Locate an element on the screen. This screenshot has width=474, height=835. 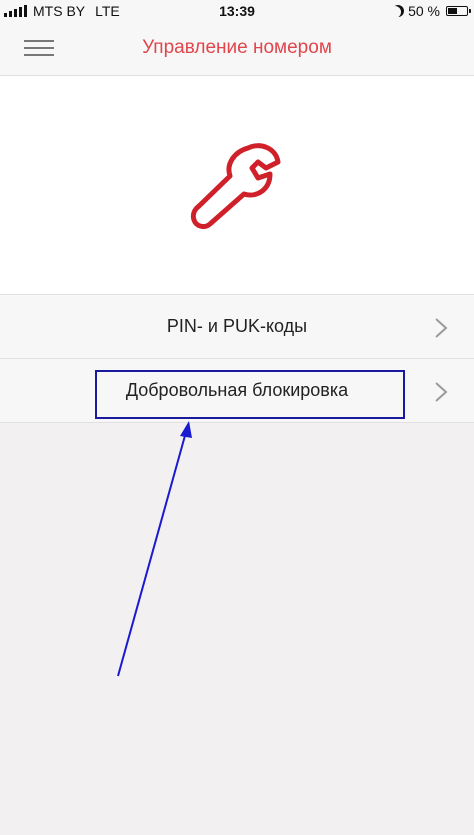
wrench-icon is located at coordinates (235, 186).